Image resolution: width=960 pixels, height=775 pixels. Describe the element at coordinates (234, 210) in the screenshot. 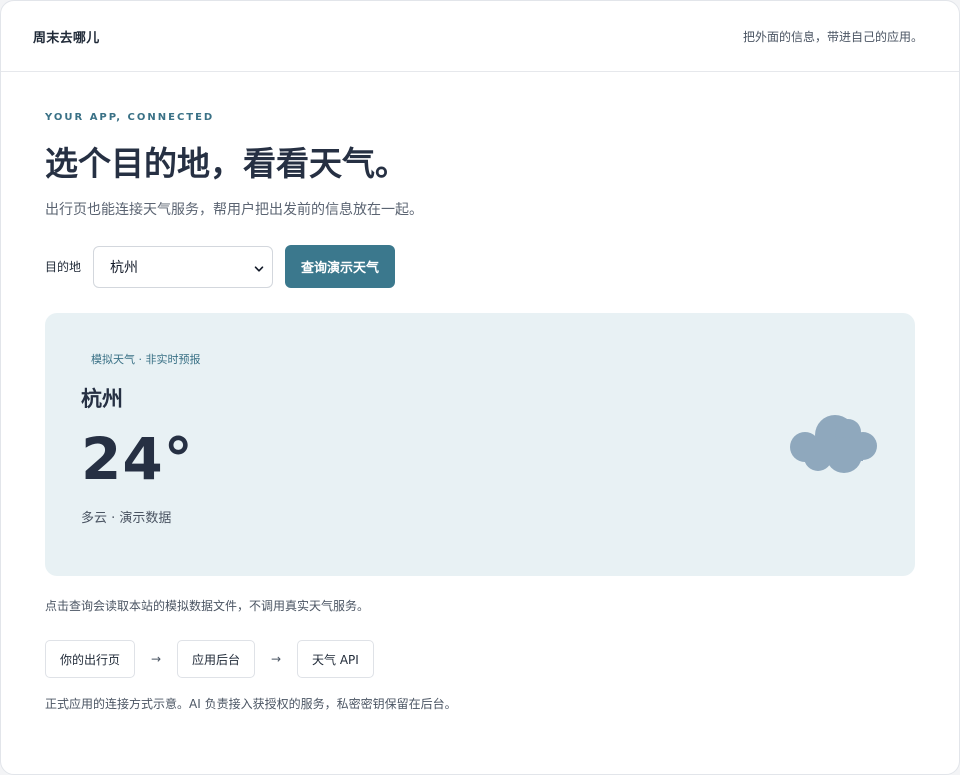

I see `page-subtitle: 出行页也能连接天气服务，帮用户把出发前的信息放在一起。` at that location.